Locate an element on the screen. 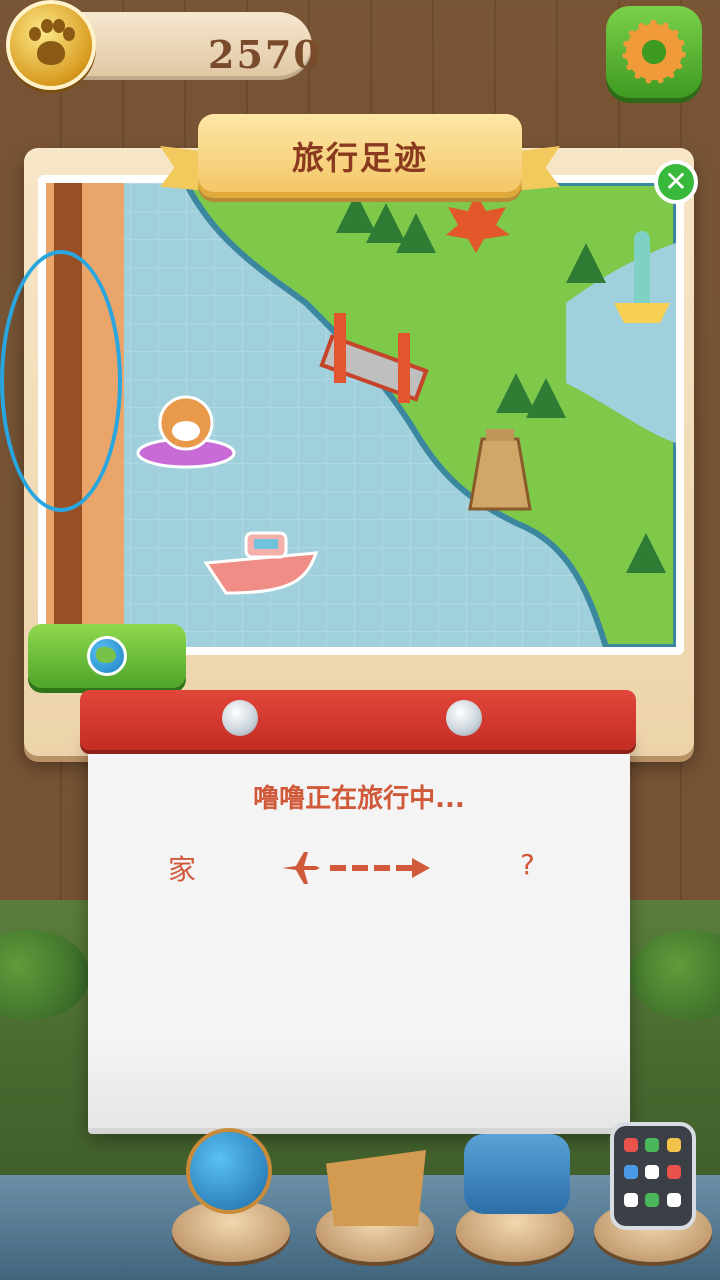  gear-icon is located at coordinates (654, 52).